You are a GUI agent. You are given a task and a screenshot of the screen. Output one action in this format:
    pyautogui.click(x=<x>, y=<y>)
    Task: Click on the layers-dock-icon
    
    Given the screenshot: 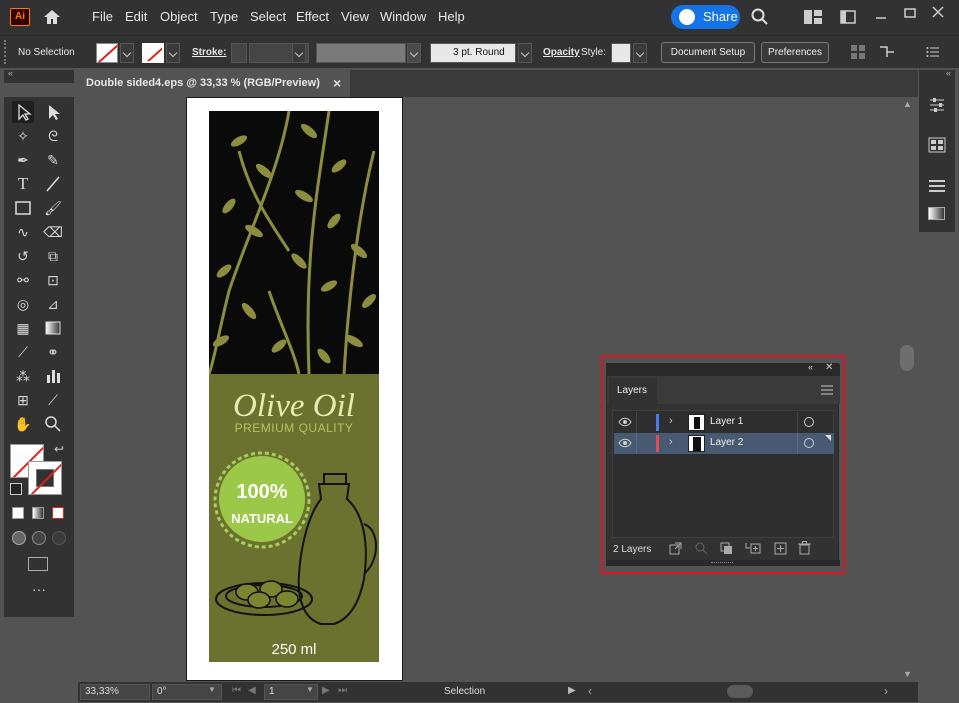 What is the action you would take?
    pyautogui.click(x=937, y=186)
    